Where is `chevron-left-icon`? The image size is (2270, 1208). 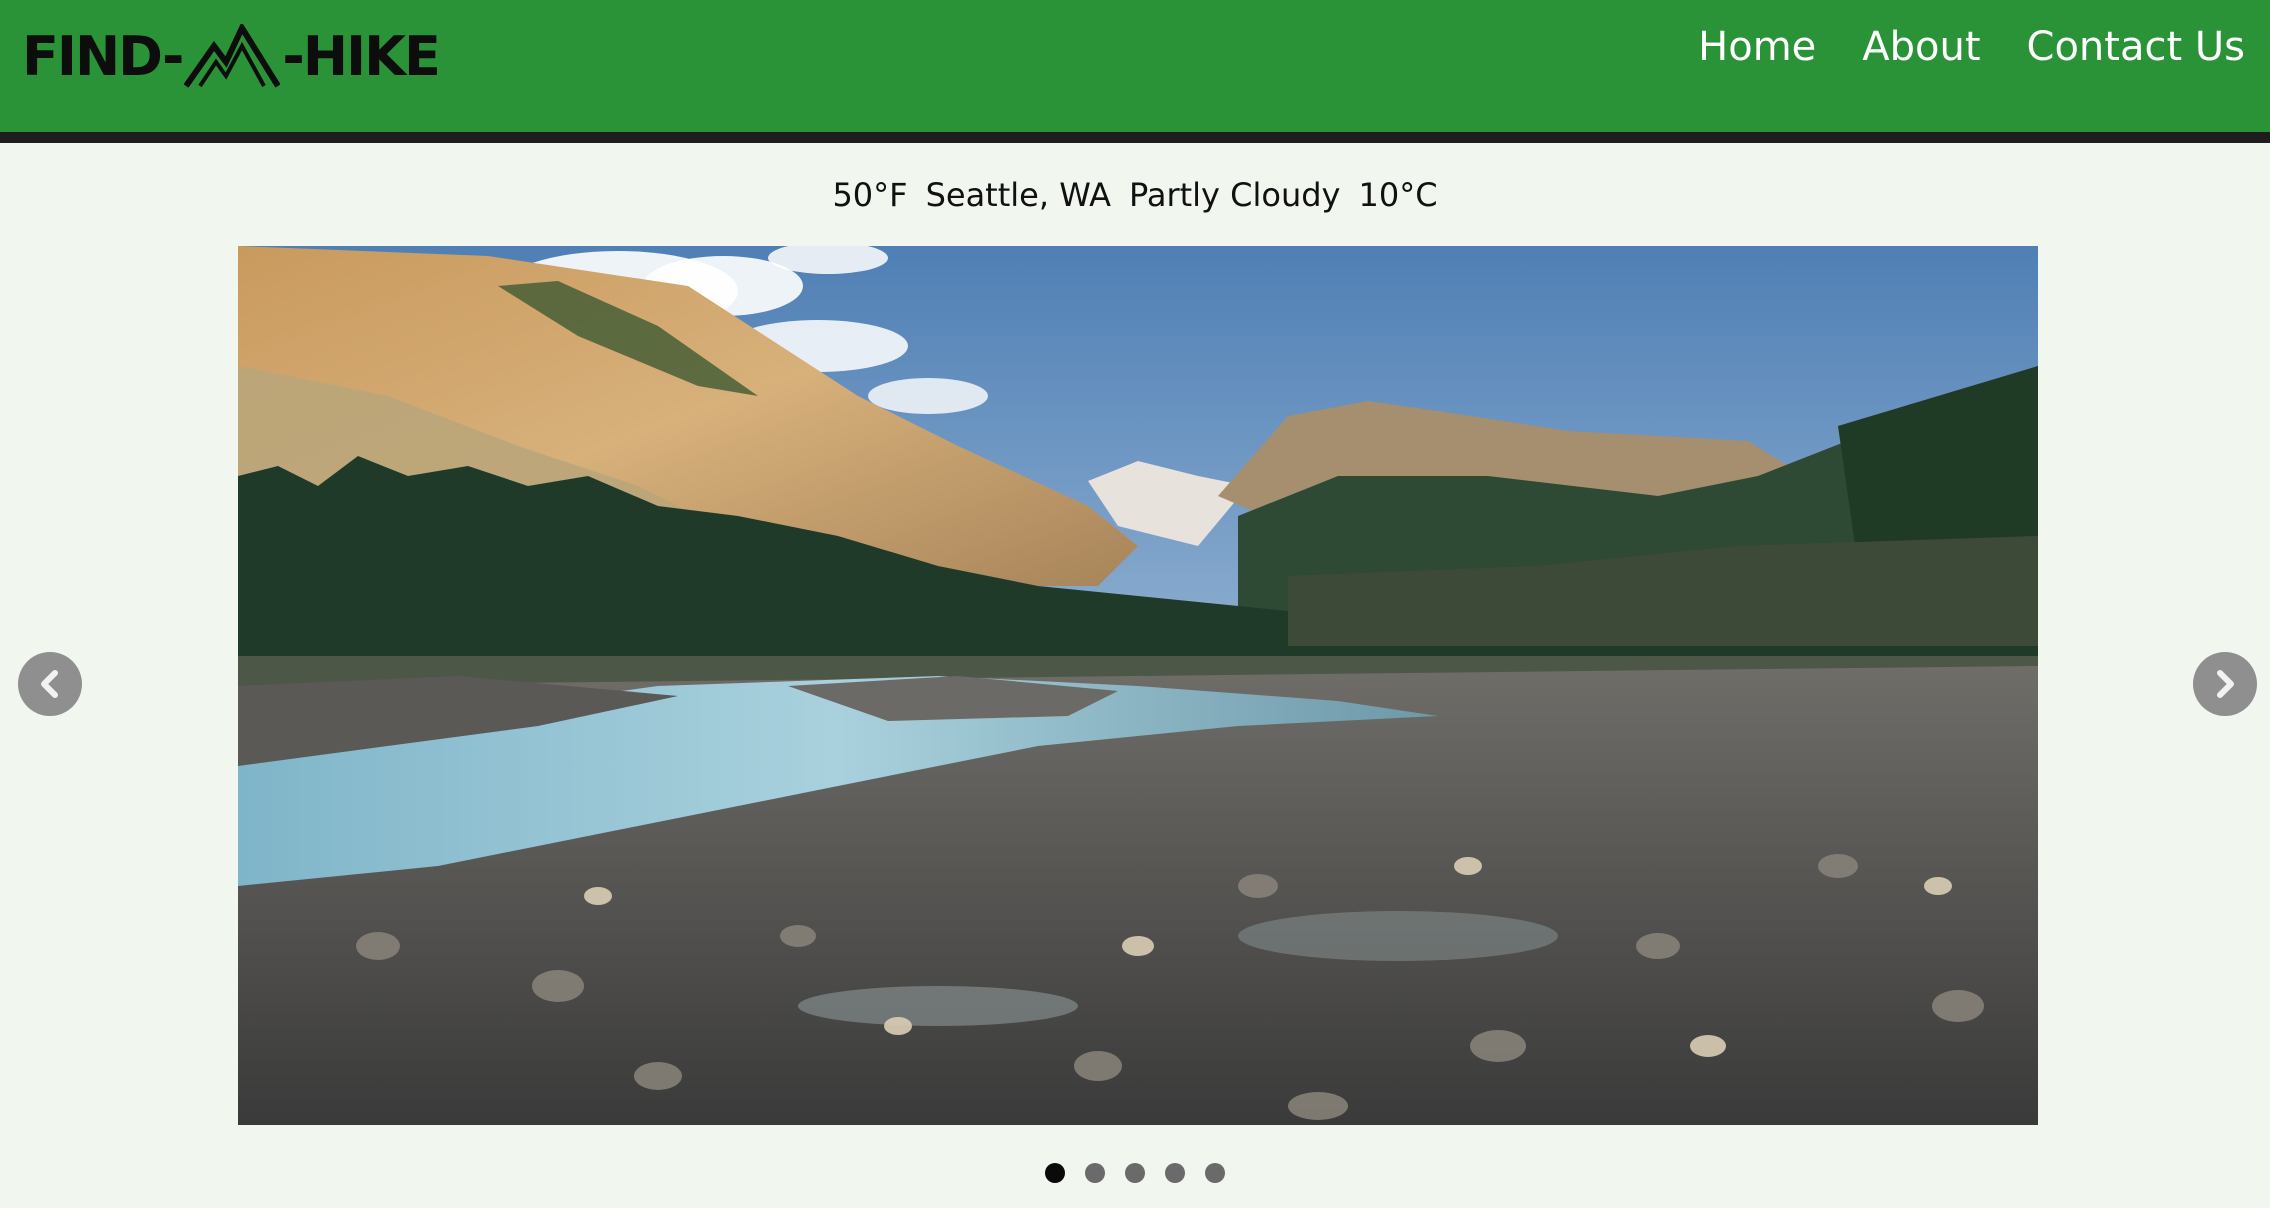 chevron-left-icon is located at coordinates (49, 684).